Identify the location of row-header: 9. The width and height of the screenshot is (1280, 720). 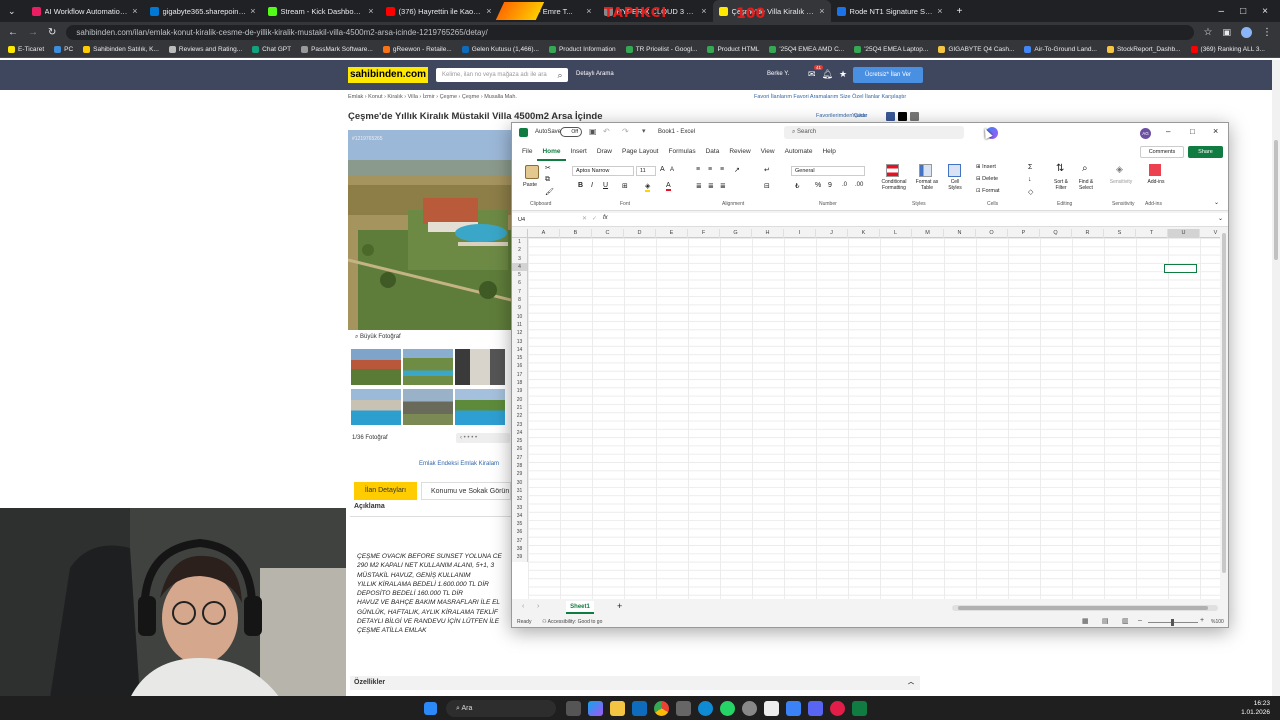
(519, 308).